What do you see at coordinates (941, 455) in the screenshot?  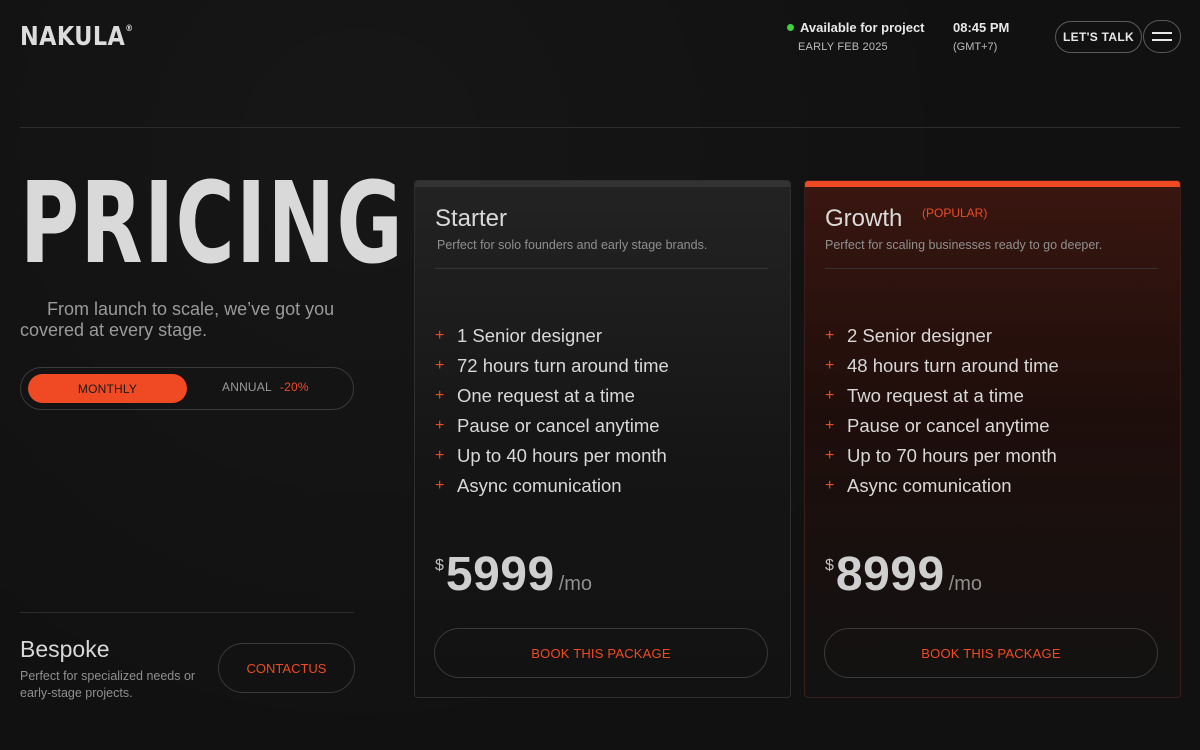 I see `feature-item: + Up to 70 hours per month` at bounding box center [941, 455].